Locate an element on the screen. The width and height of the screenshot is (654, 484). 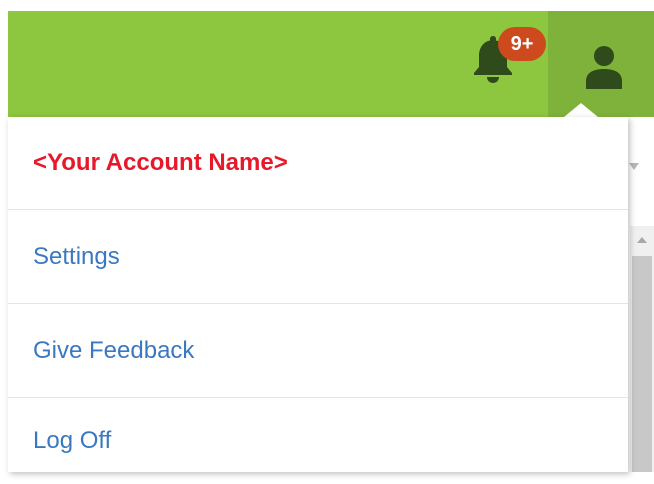
dropdown-pointer is located at coordinates (581, 110).